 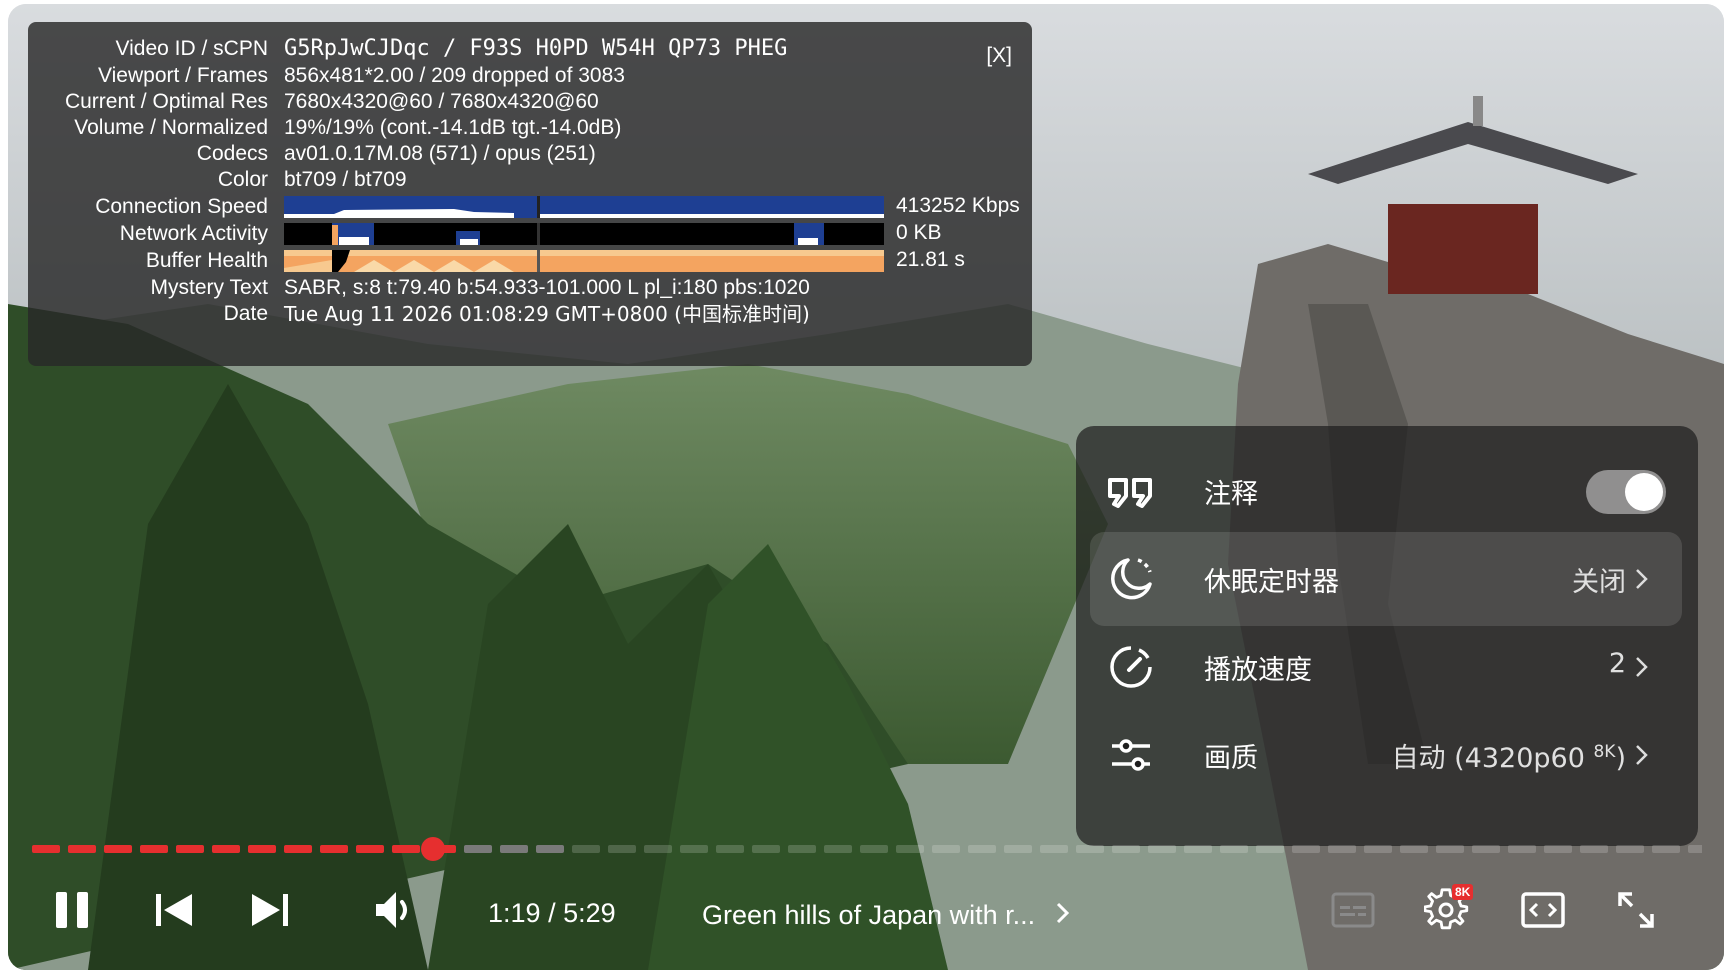 What do you see at coordinates (209, 287) in the screenshot?
I see `stats-label: Mystery Text` at bounding box center [209, 287].